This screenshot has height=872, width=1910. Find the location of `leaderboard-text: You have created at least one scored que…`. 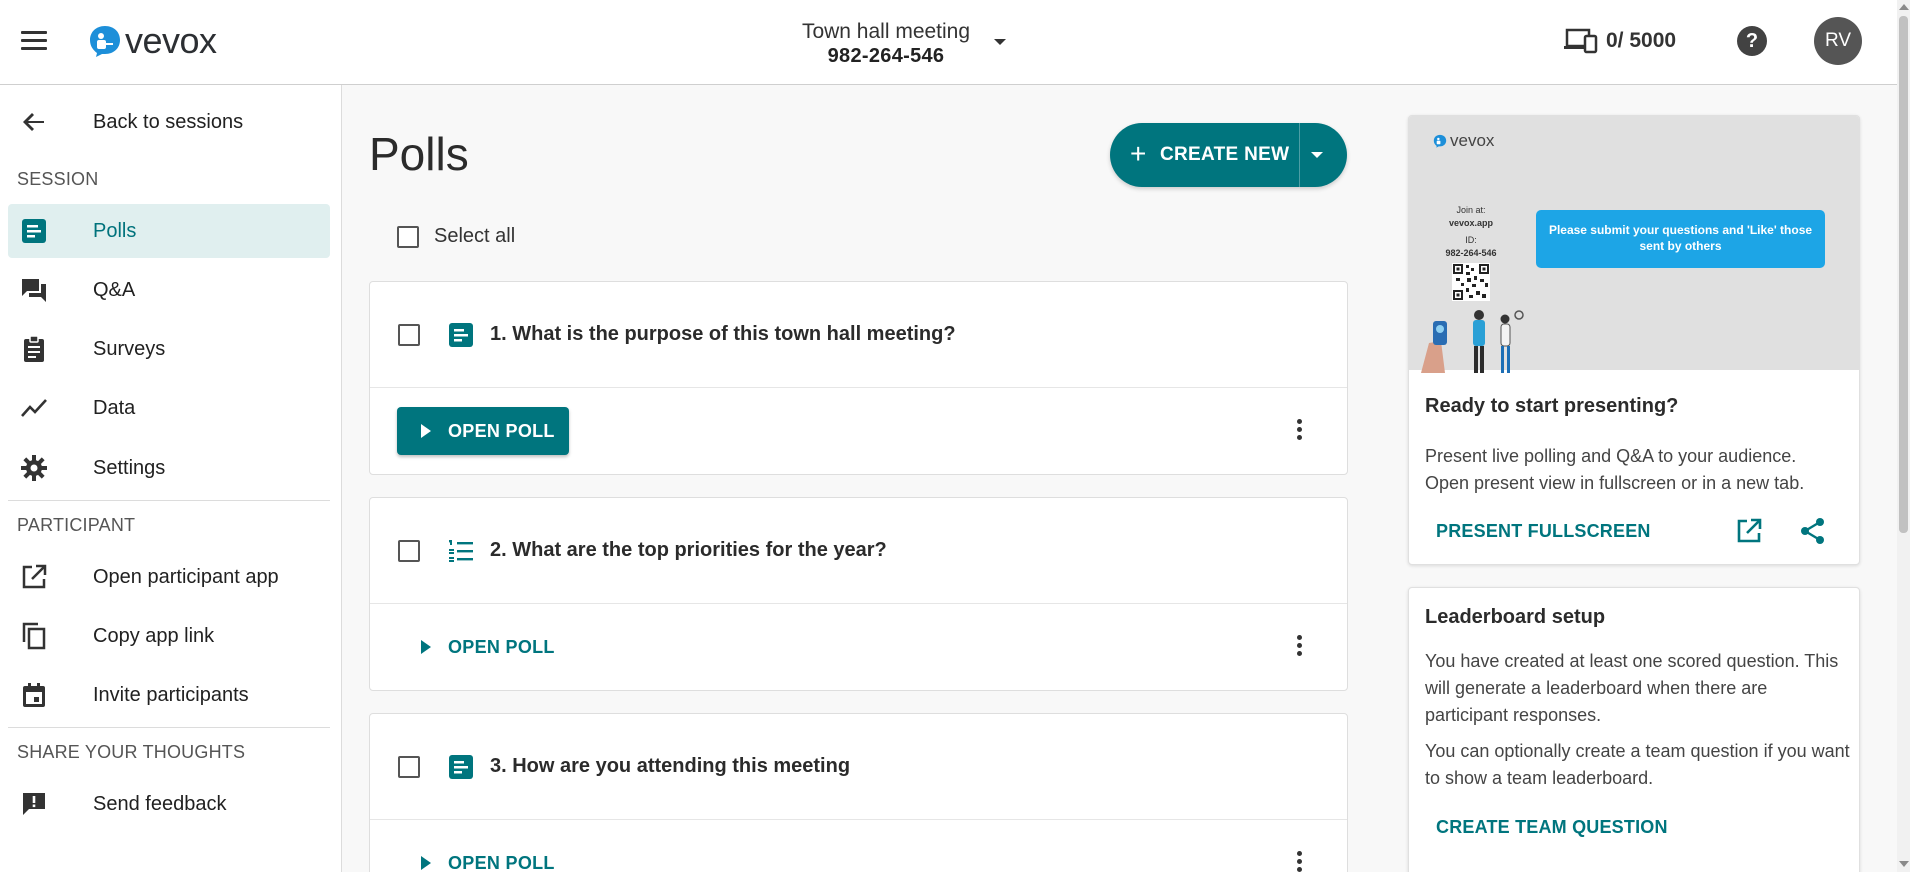

leaderboard-text: You have created at least one scored que… is located at coordinates (1632, 688).